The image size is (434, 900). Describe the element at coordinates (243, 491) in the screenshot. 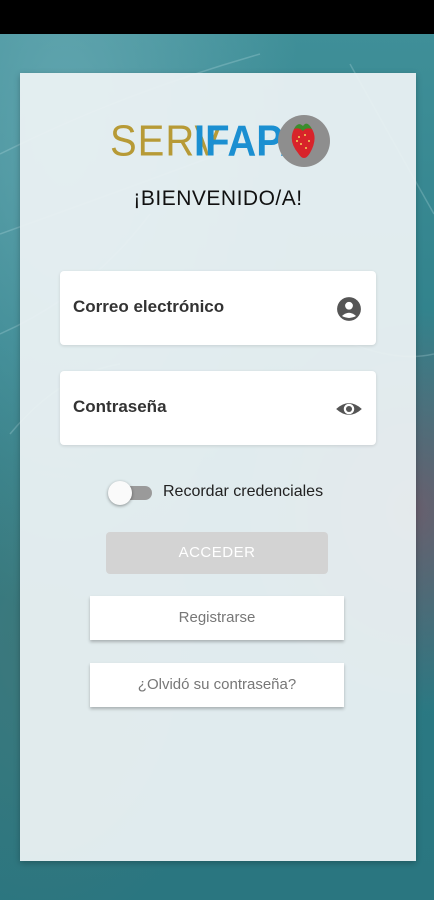

I see `remember-credentials-label: Recordar credenciales` at that location.